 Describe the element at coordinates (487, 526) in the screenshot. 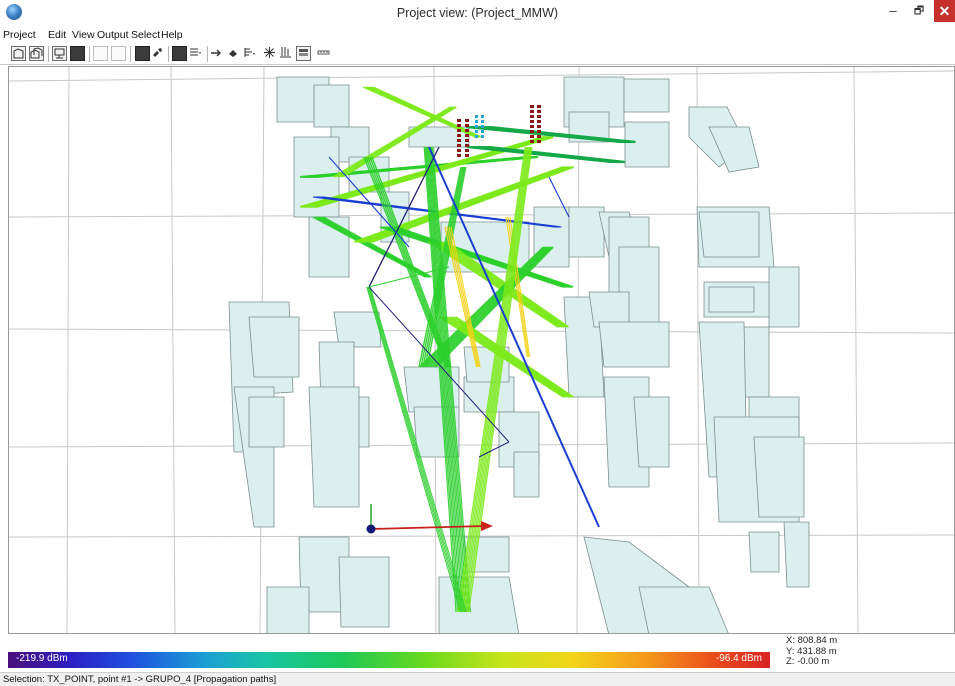

I see `x-axis-arrowhead` at that location.